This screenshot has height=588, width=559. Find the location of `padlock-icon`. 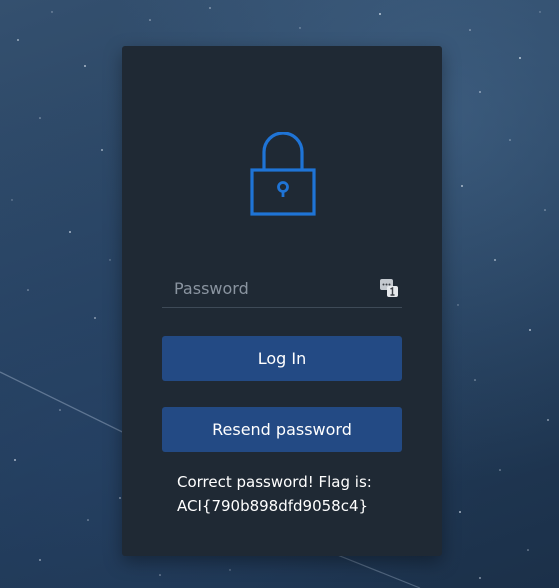

padlock-icon is located at coordinates (283, 174).